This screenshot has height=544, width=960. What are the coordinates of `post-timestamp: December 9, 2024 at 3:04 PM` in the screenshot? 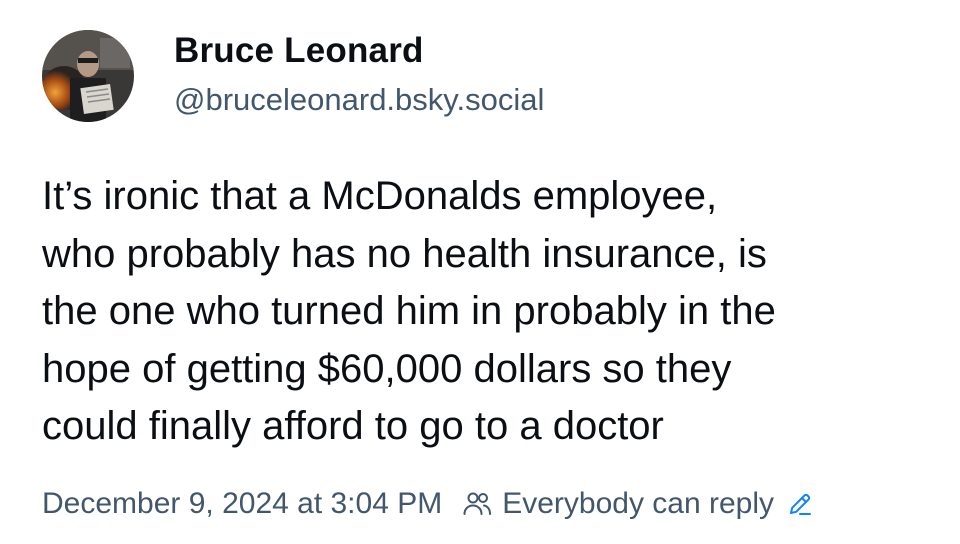 It's located at (242, 504).